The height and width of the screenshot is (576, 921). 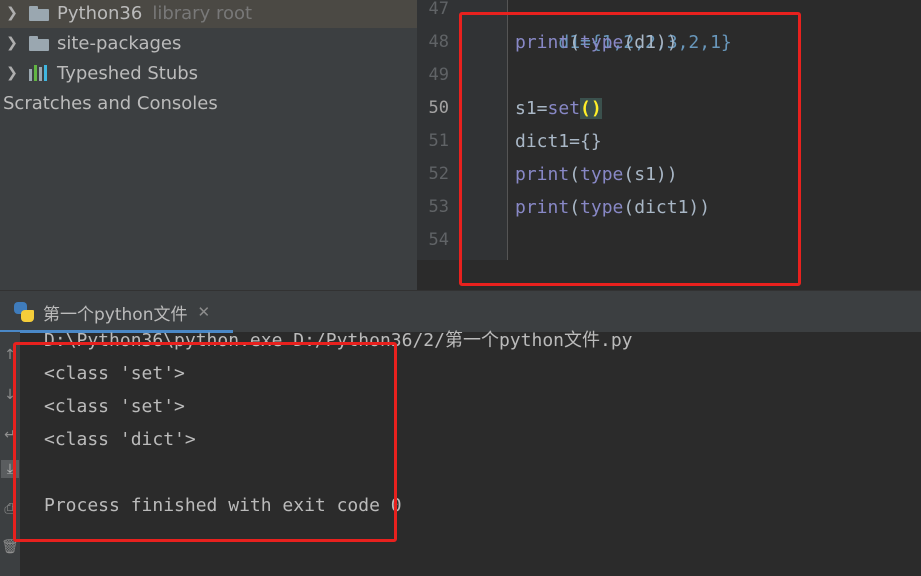 I want to click on code-text: (d1)), so click(x=650, y=42).